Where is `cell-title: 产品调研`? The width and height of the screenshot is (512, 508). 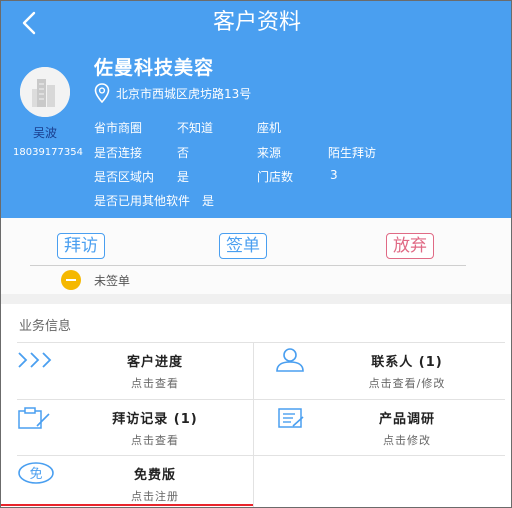 cell-title: 产品调研 is located at coordinates (406, 419).